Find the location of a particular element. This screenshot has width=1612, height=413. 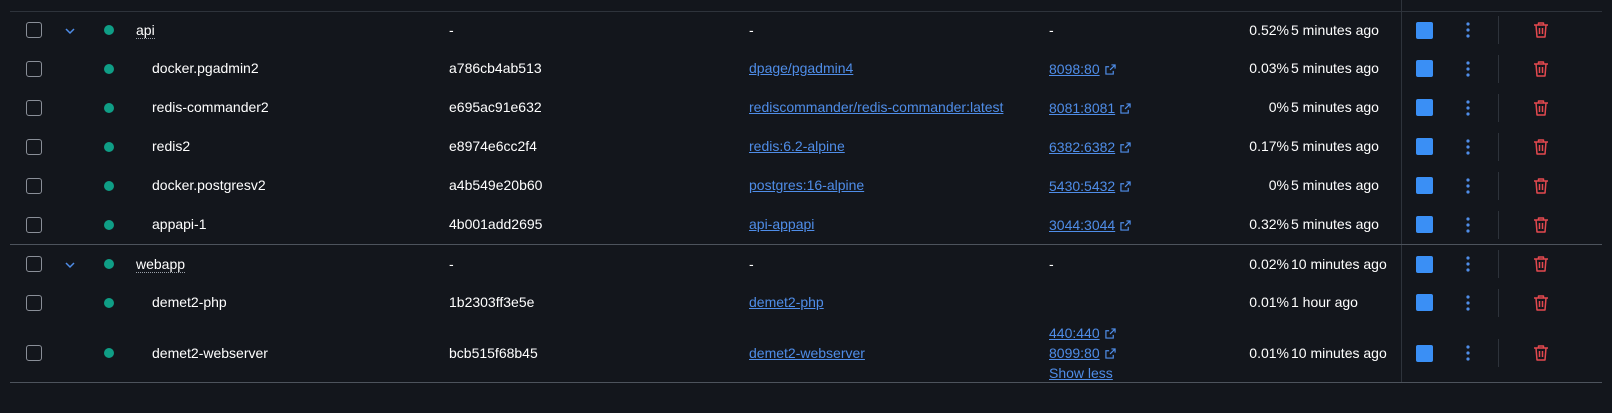

group-name: api is located at coordinates (145, 30).